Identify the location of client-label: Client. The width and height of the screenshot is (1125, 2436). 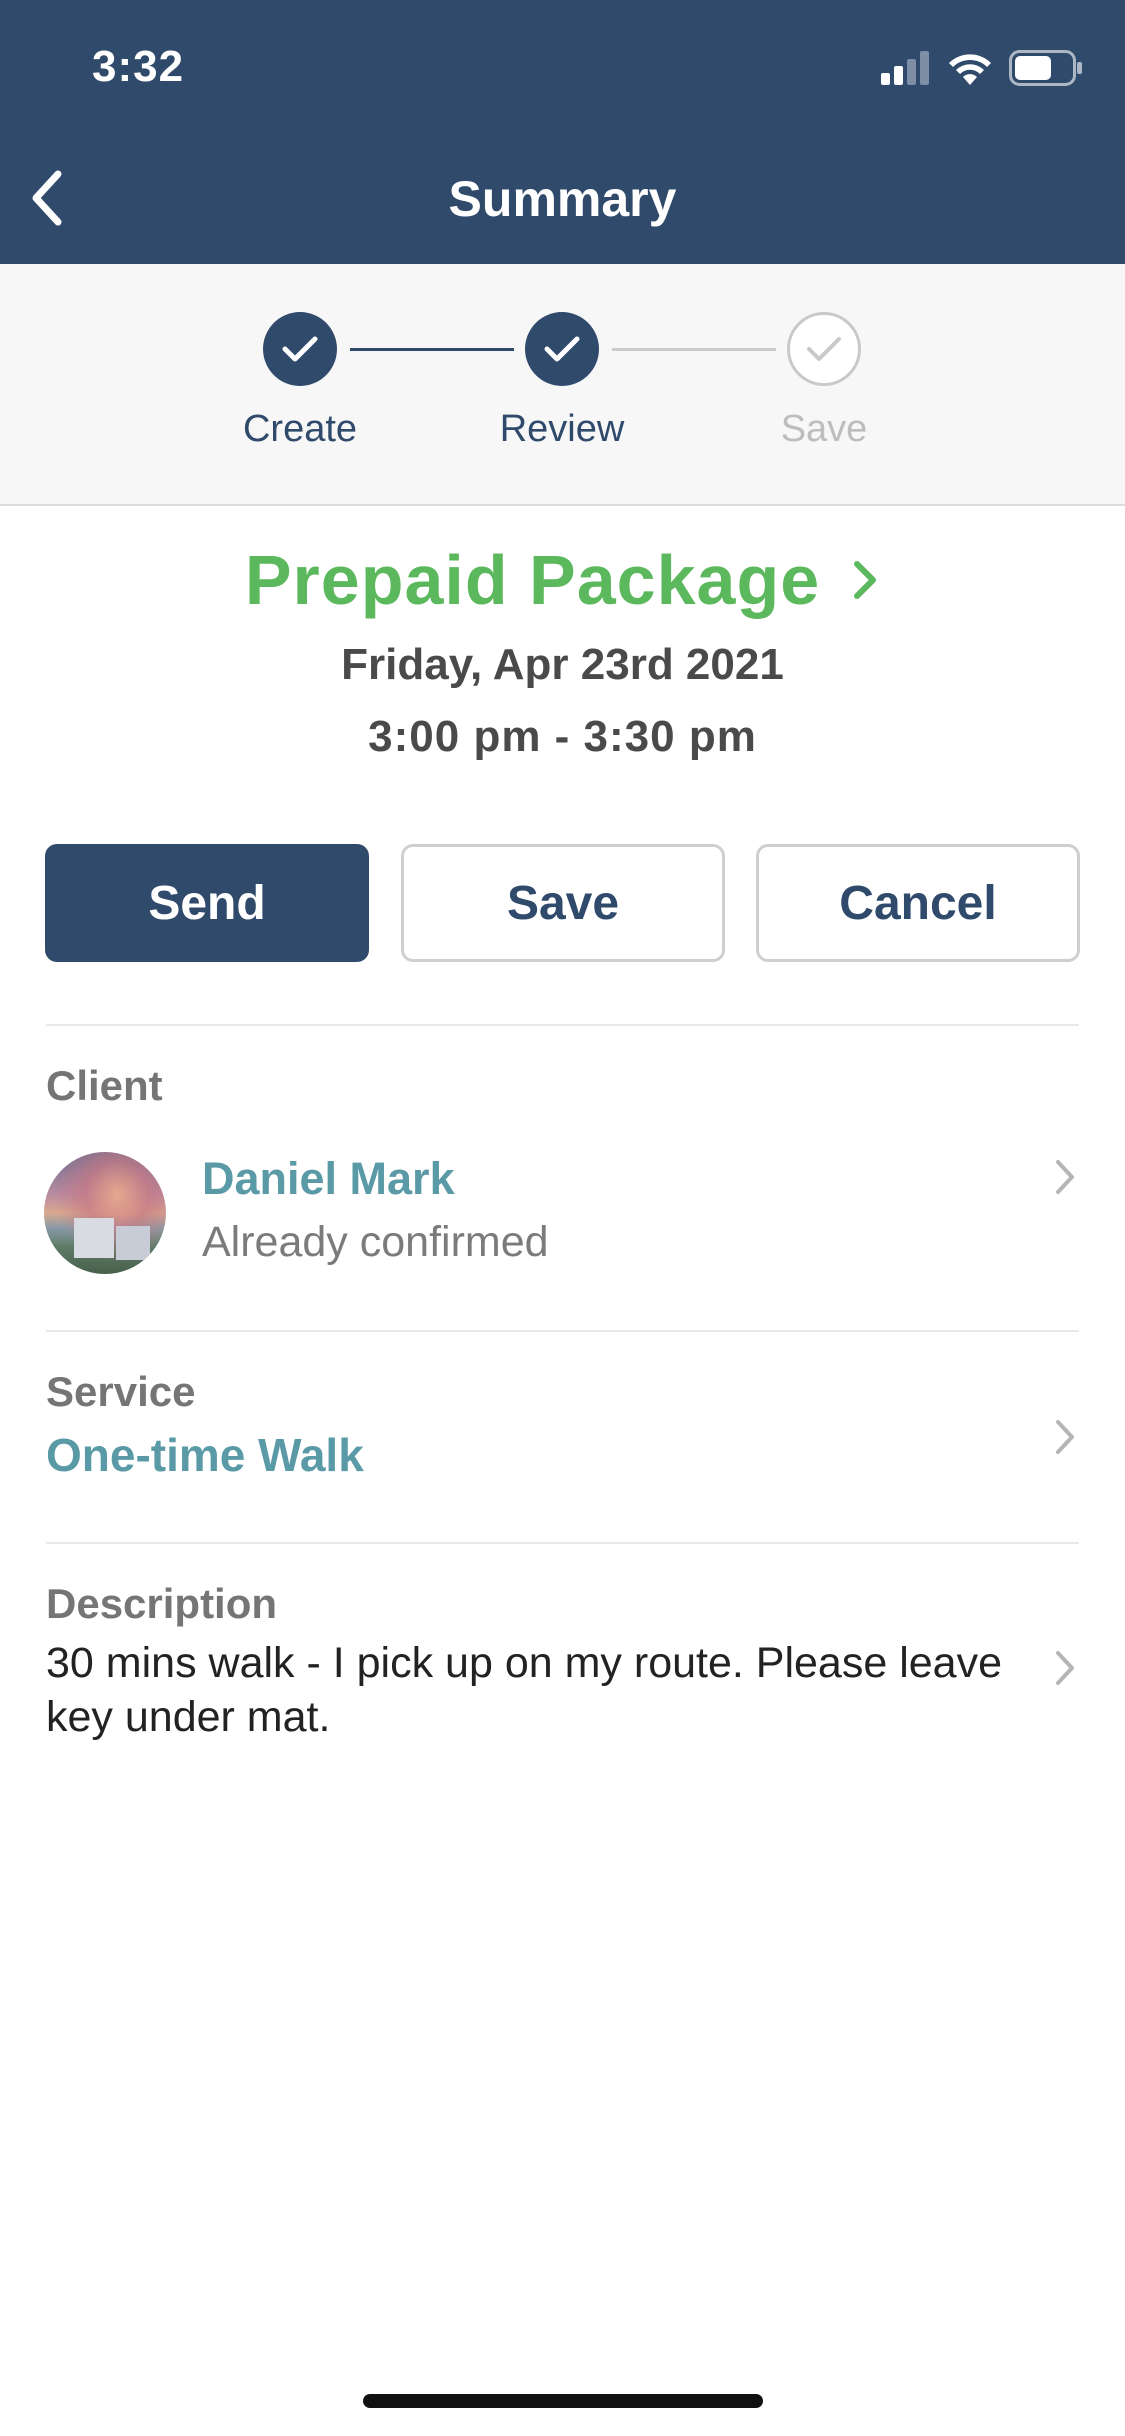
(104, 1085).